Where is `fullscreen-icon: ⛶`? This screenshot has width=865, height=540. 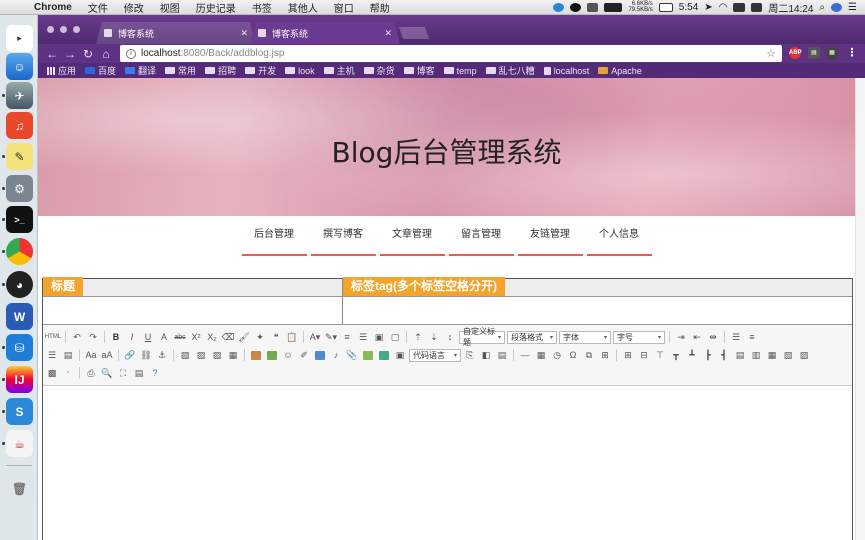 fullscreen-icon: ⛶ is located at coordinates (123, 373).